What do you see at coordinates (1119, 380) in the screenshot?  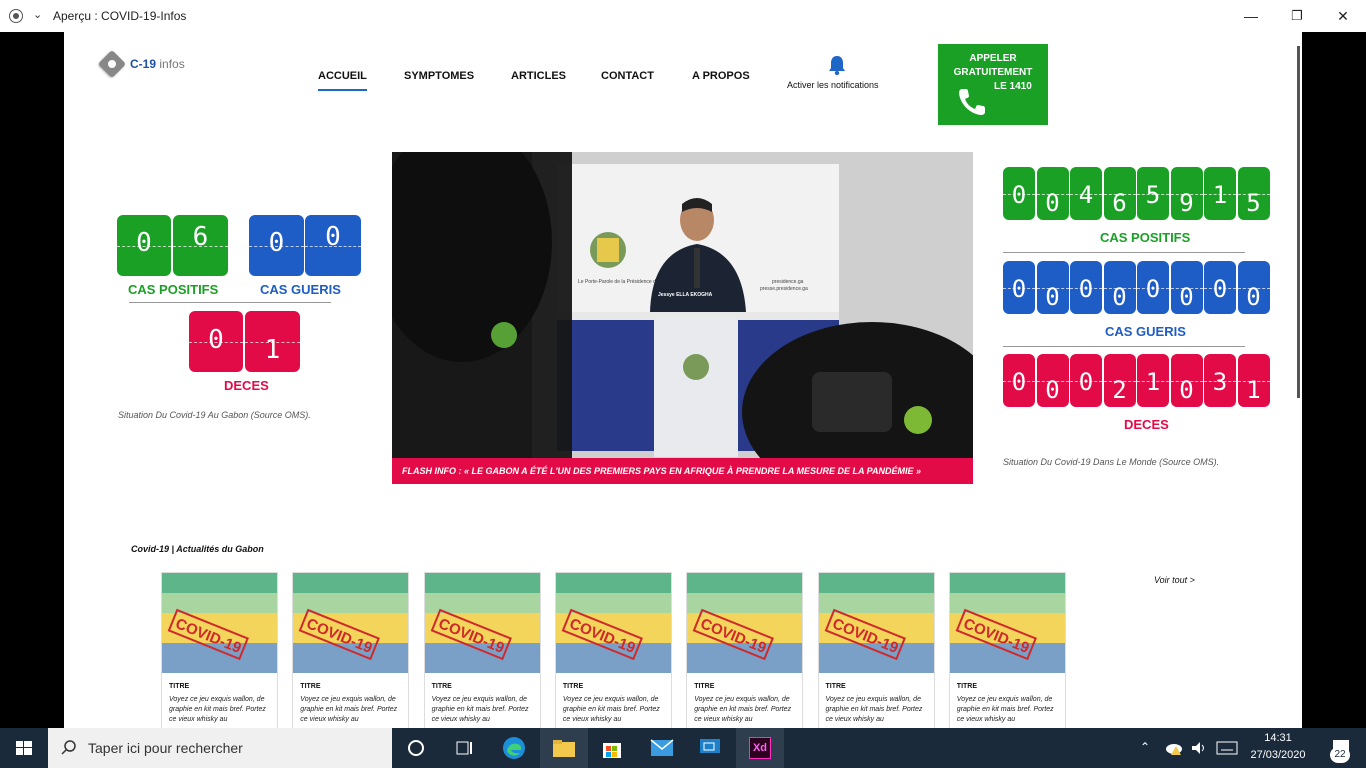 I see `monde-deces-digit: 2` at bounding box center [1119, 380].